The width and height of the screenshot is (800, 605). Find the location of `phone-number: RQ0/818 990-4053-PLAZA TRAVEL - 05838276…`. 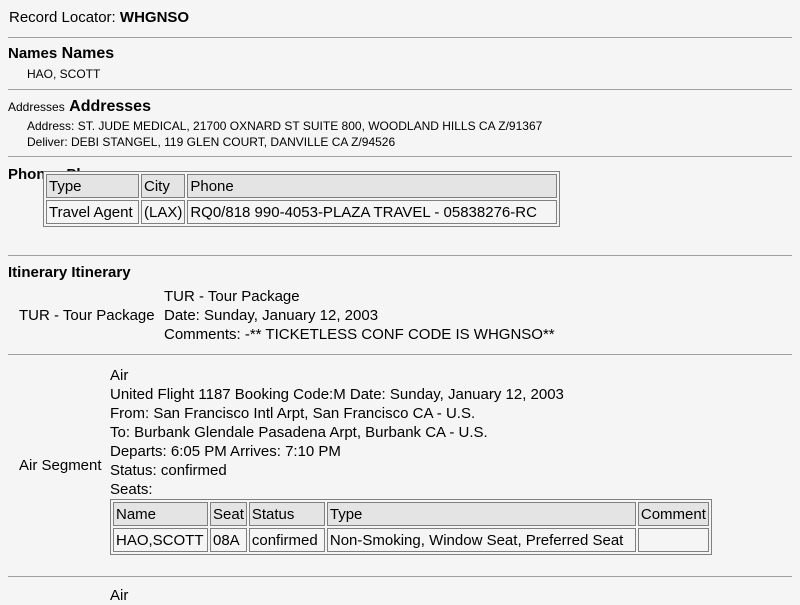

phone-number: RQ0/818 990-4053-PLAZA TRAVEL - 05838276… is located at coordinates (372, 212).